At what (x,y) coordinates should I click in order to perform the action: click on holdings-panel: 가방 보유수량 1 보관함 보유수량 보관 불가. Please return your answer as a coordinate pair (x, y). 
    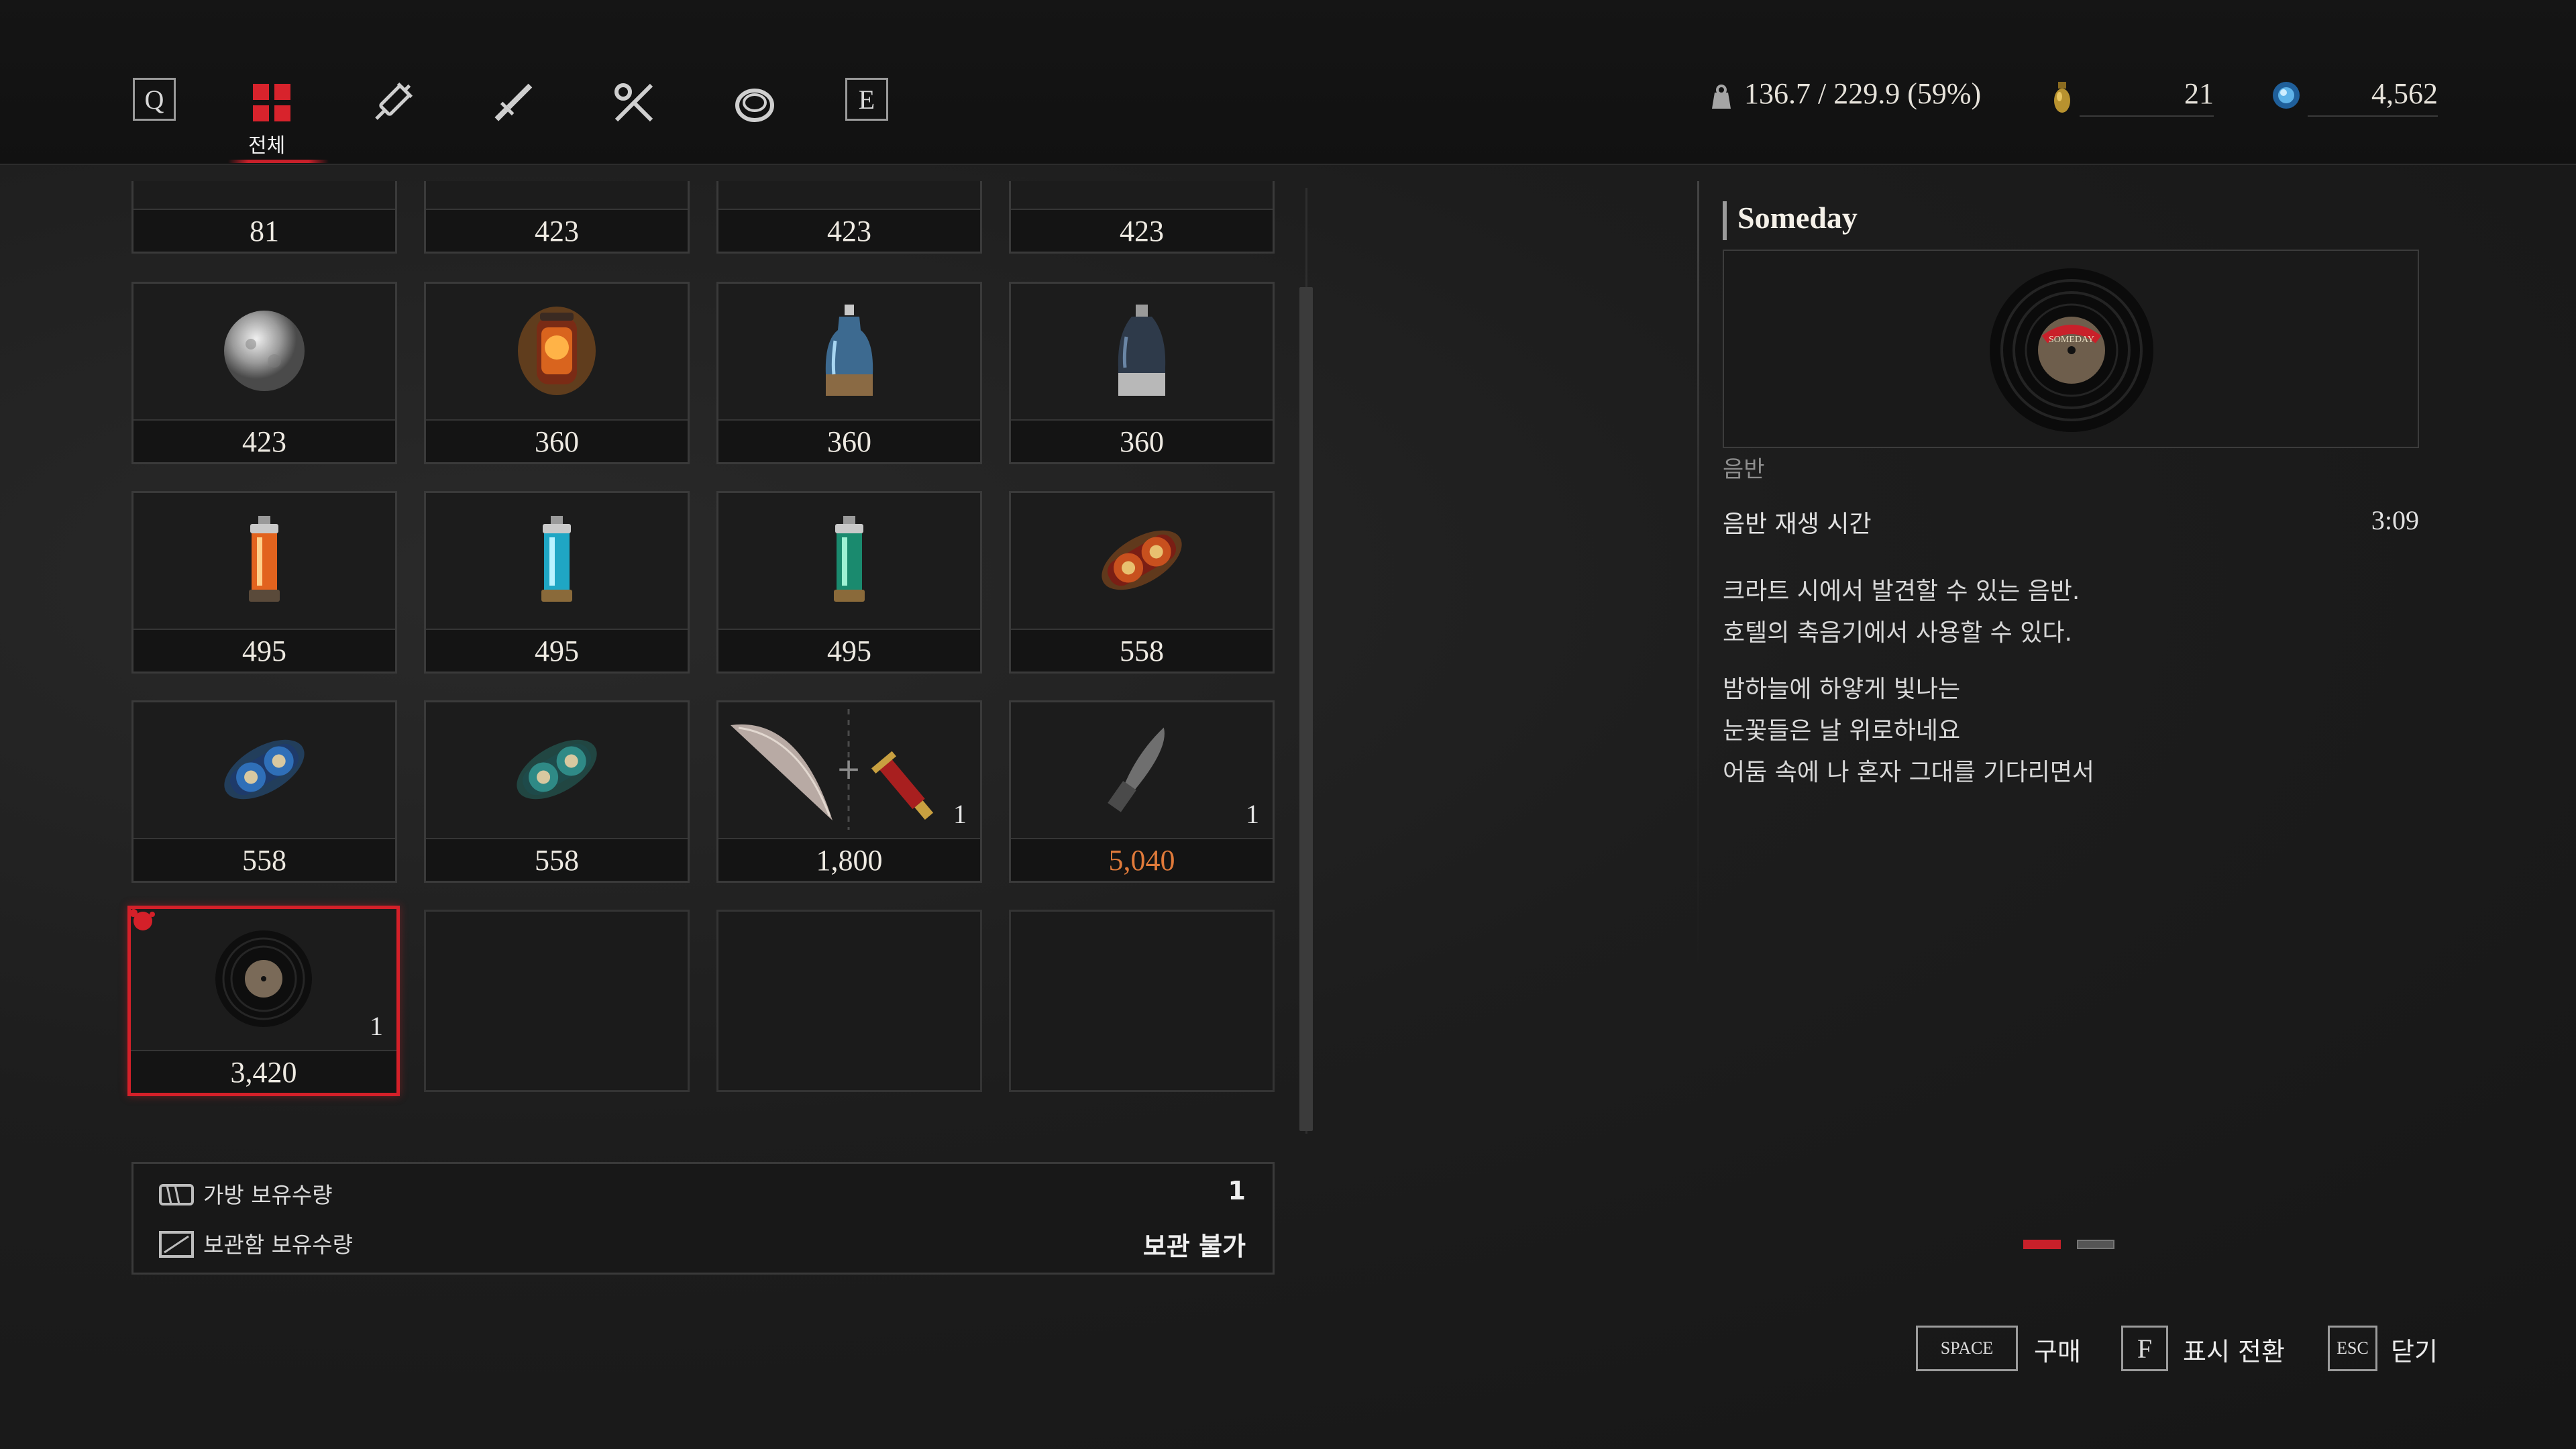
    Looking at the image, I should click on (703, 1218).